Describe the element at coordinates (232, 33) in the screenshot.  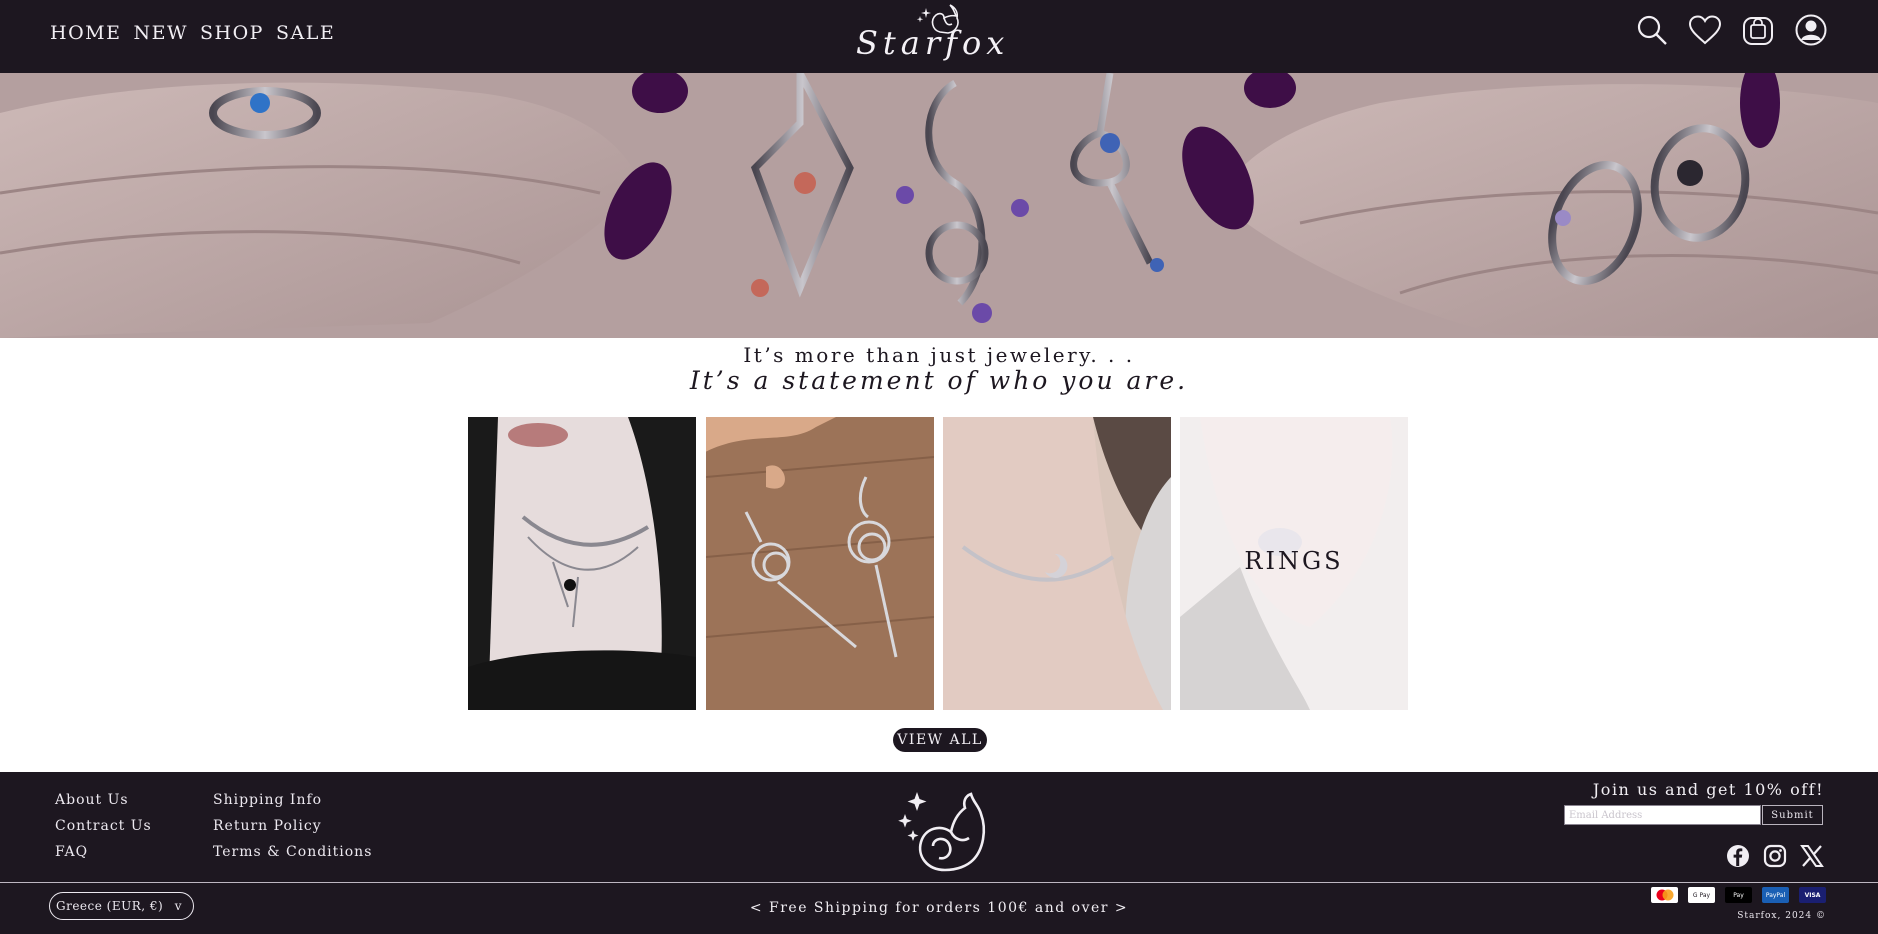
I see `nav-shop: SHOP` at that location.